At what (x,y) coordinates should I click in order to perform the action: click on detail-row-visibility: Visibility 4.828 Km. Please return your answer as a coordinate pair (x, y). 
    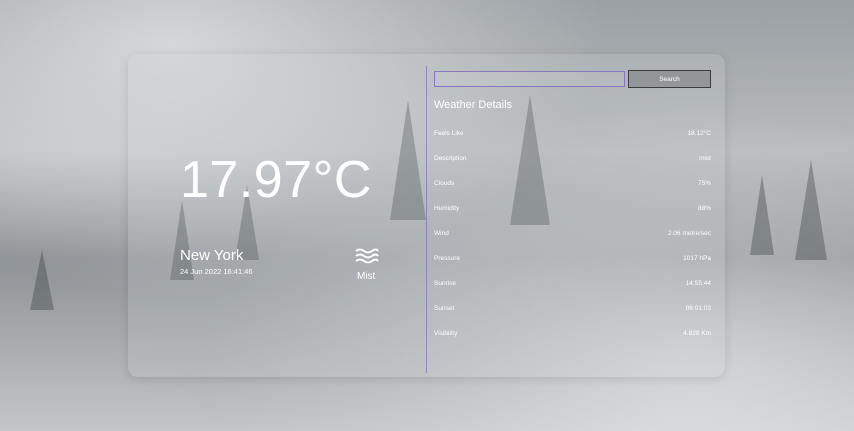
    Looking at the image, I should click on (572, 336).